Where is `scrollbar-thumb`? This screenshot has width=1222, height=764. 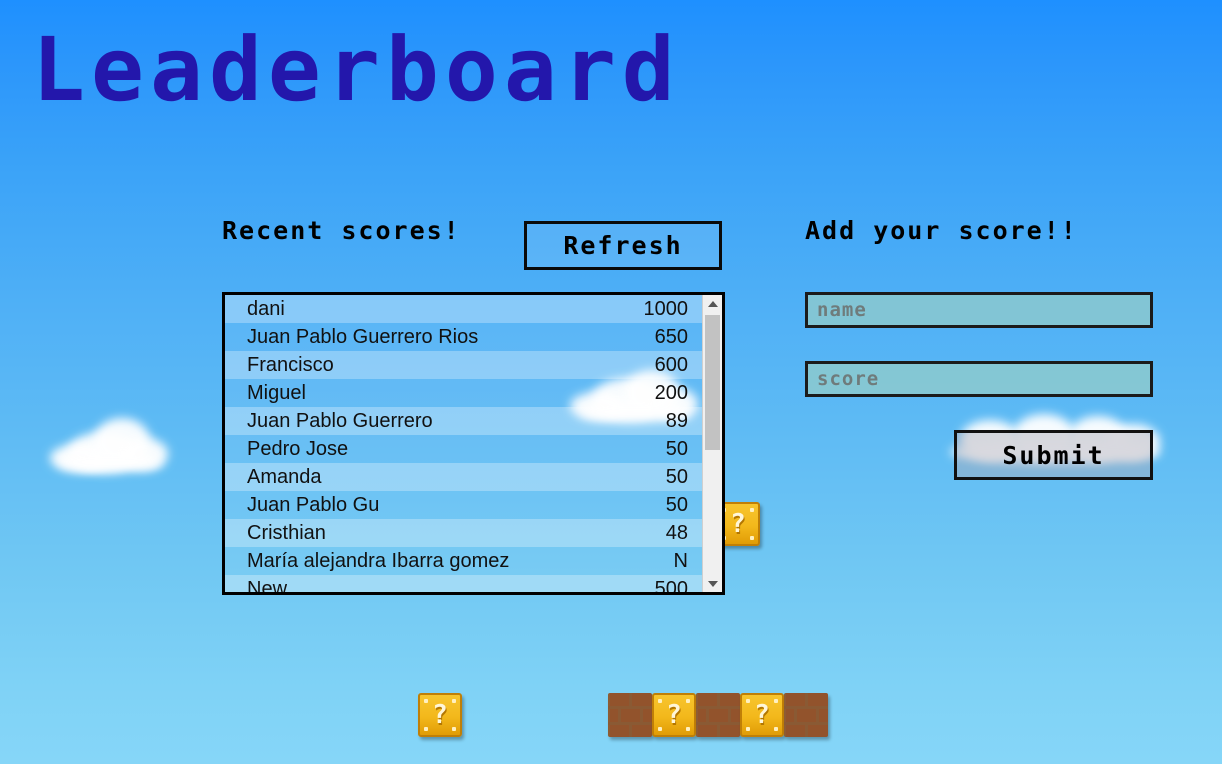 scrollbar-thumb is located at coordinates (712, 382).